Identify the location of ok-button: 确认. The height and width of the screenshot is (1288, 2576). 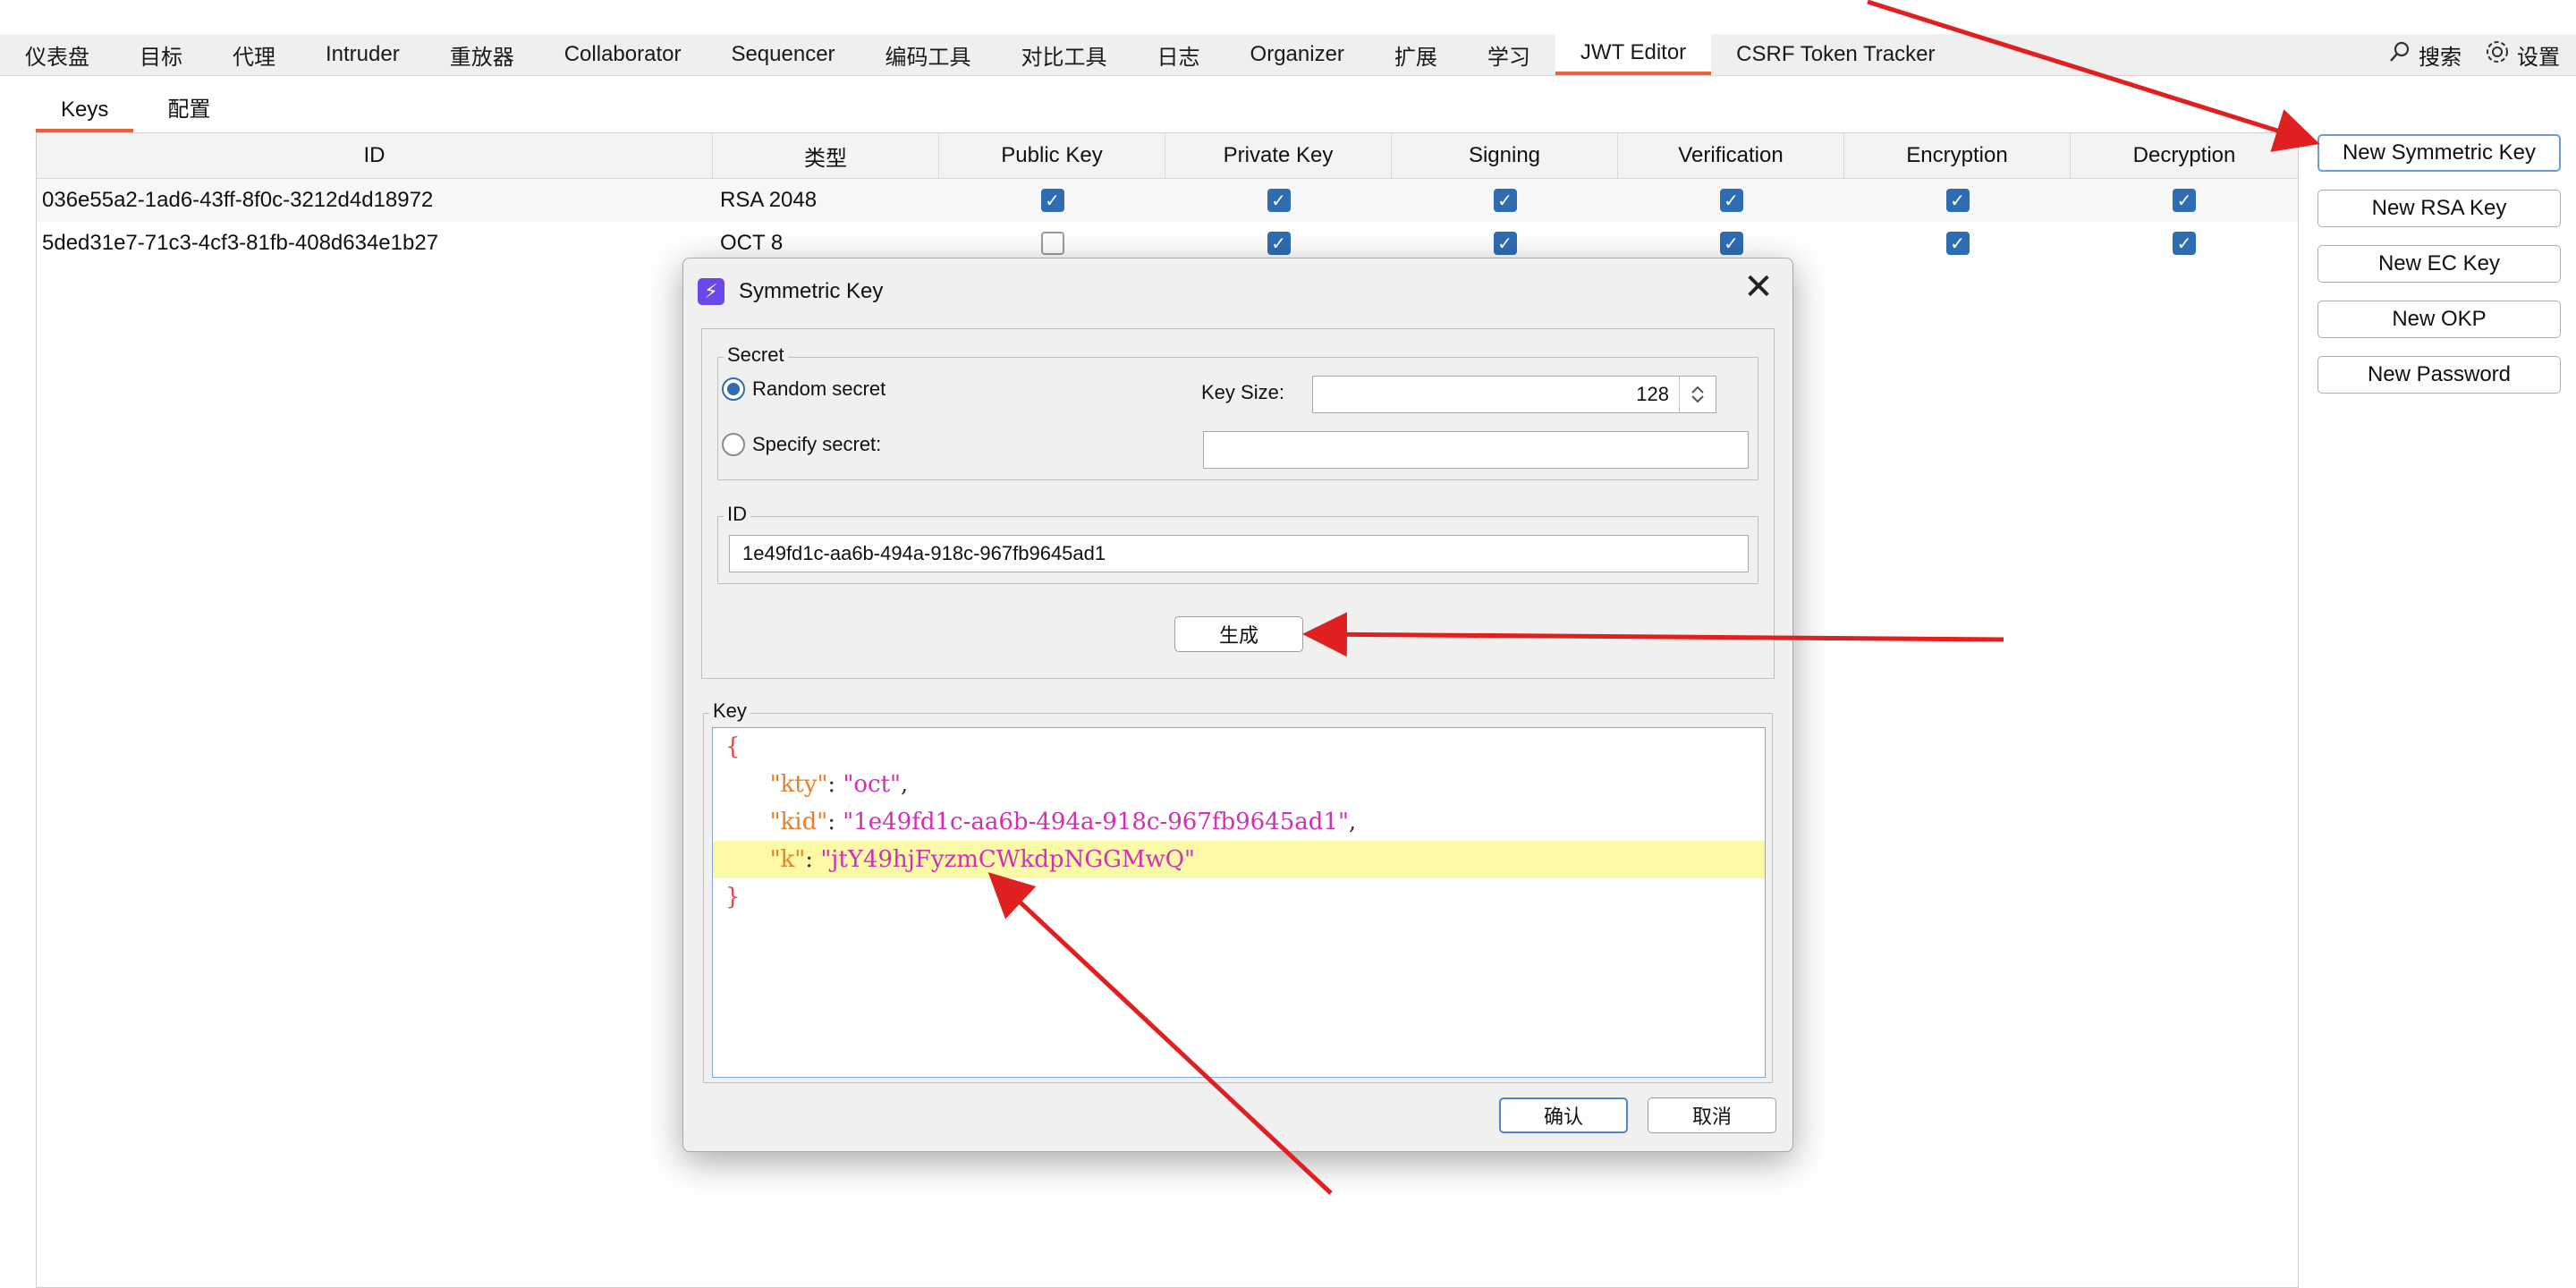
(1563, 1115).